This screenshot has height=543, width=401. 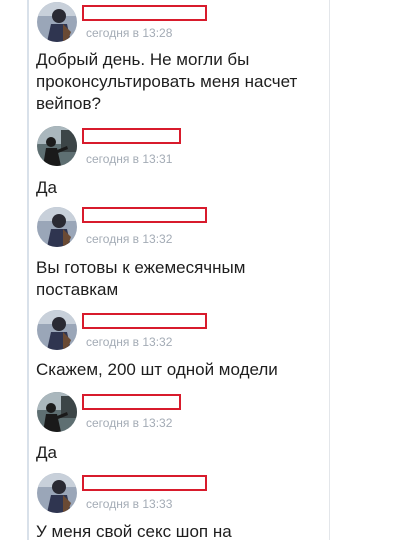 What do you see at coordinates (129, 33) in the screenshot?
I see `message-timestamp: сегодня в 13:28` at bounding box center [129, 33].